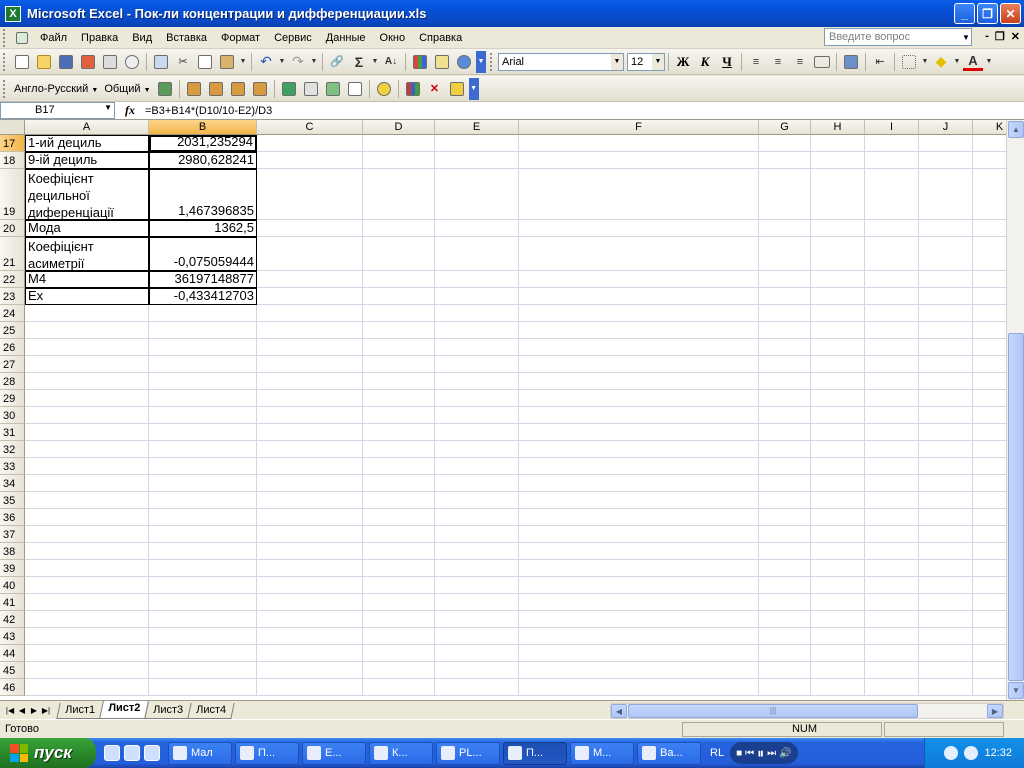 This screenshot has width=1024, height=768. I want to click on row-header-29: 29, so click(12, 398).